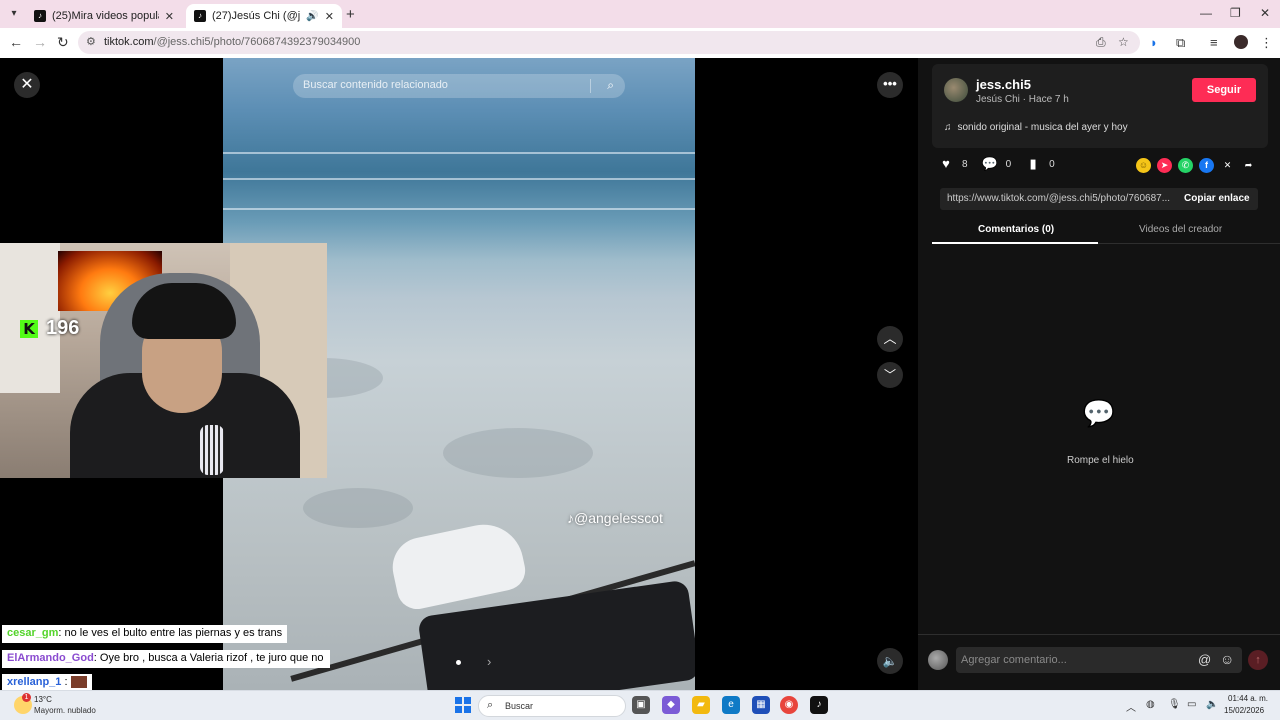 This screenshot has height=720, width=1280. What do you see at coordinates (1099, 413) in the screenshot?
I see `empty-comments-icon: 💬` at bounding box center [1099, 413].